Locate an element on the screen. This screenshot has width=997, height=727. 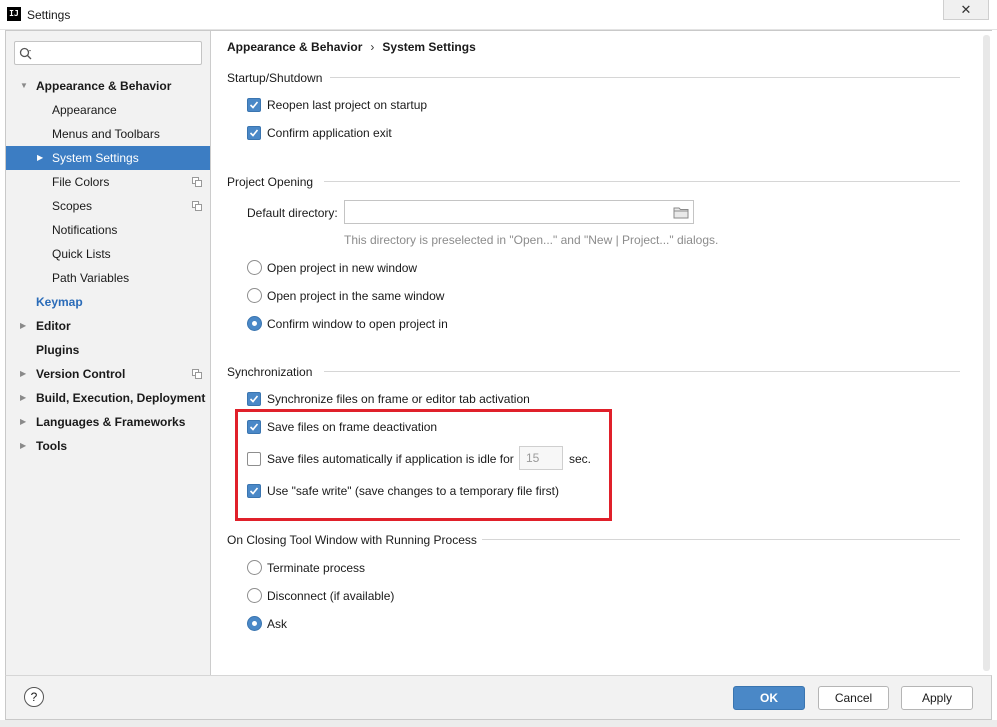
sidebar-item-label: Menus and Toolbars is located at coordinates (106, 134).